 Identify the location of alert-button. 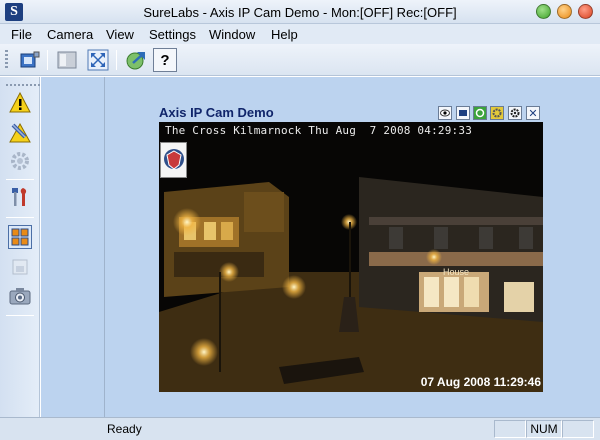
(20, 103).